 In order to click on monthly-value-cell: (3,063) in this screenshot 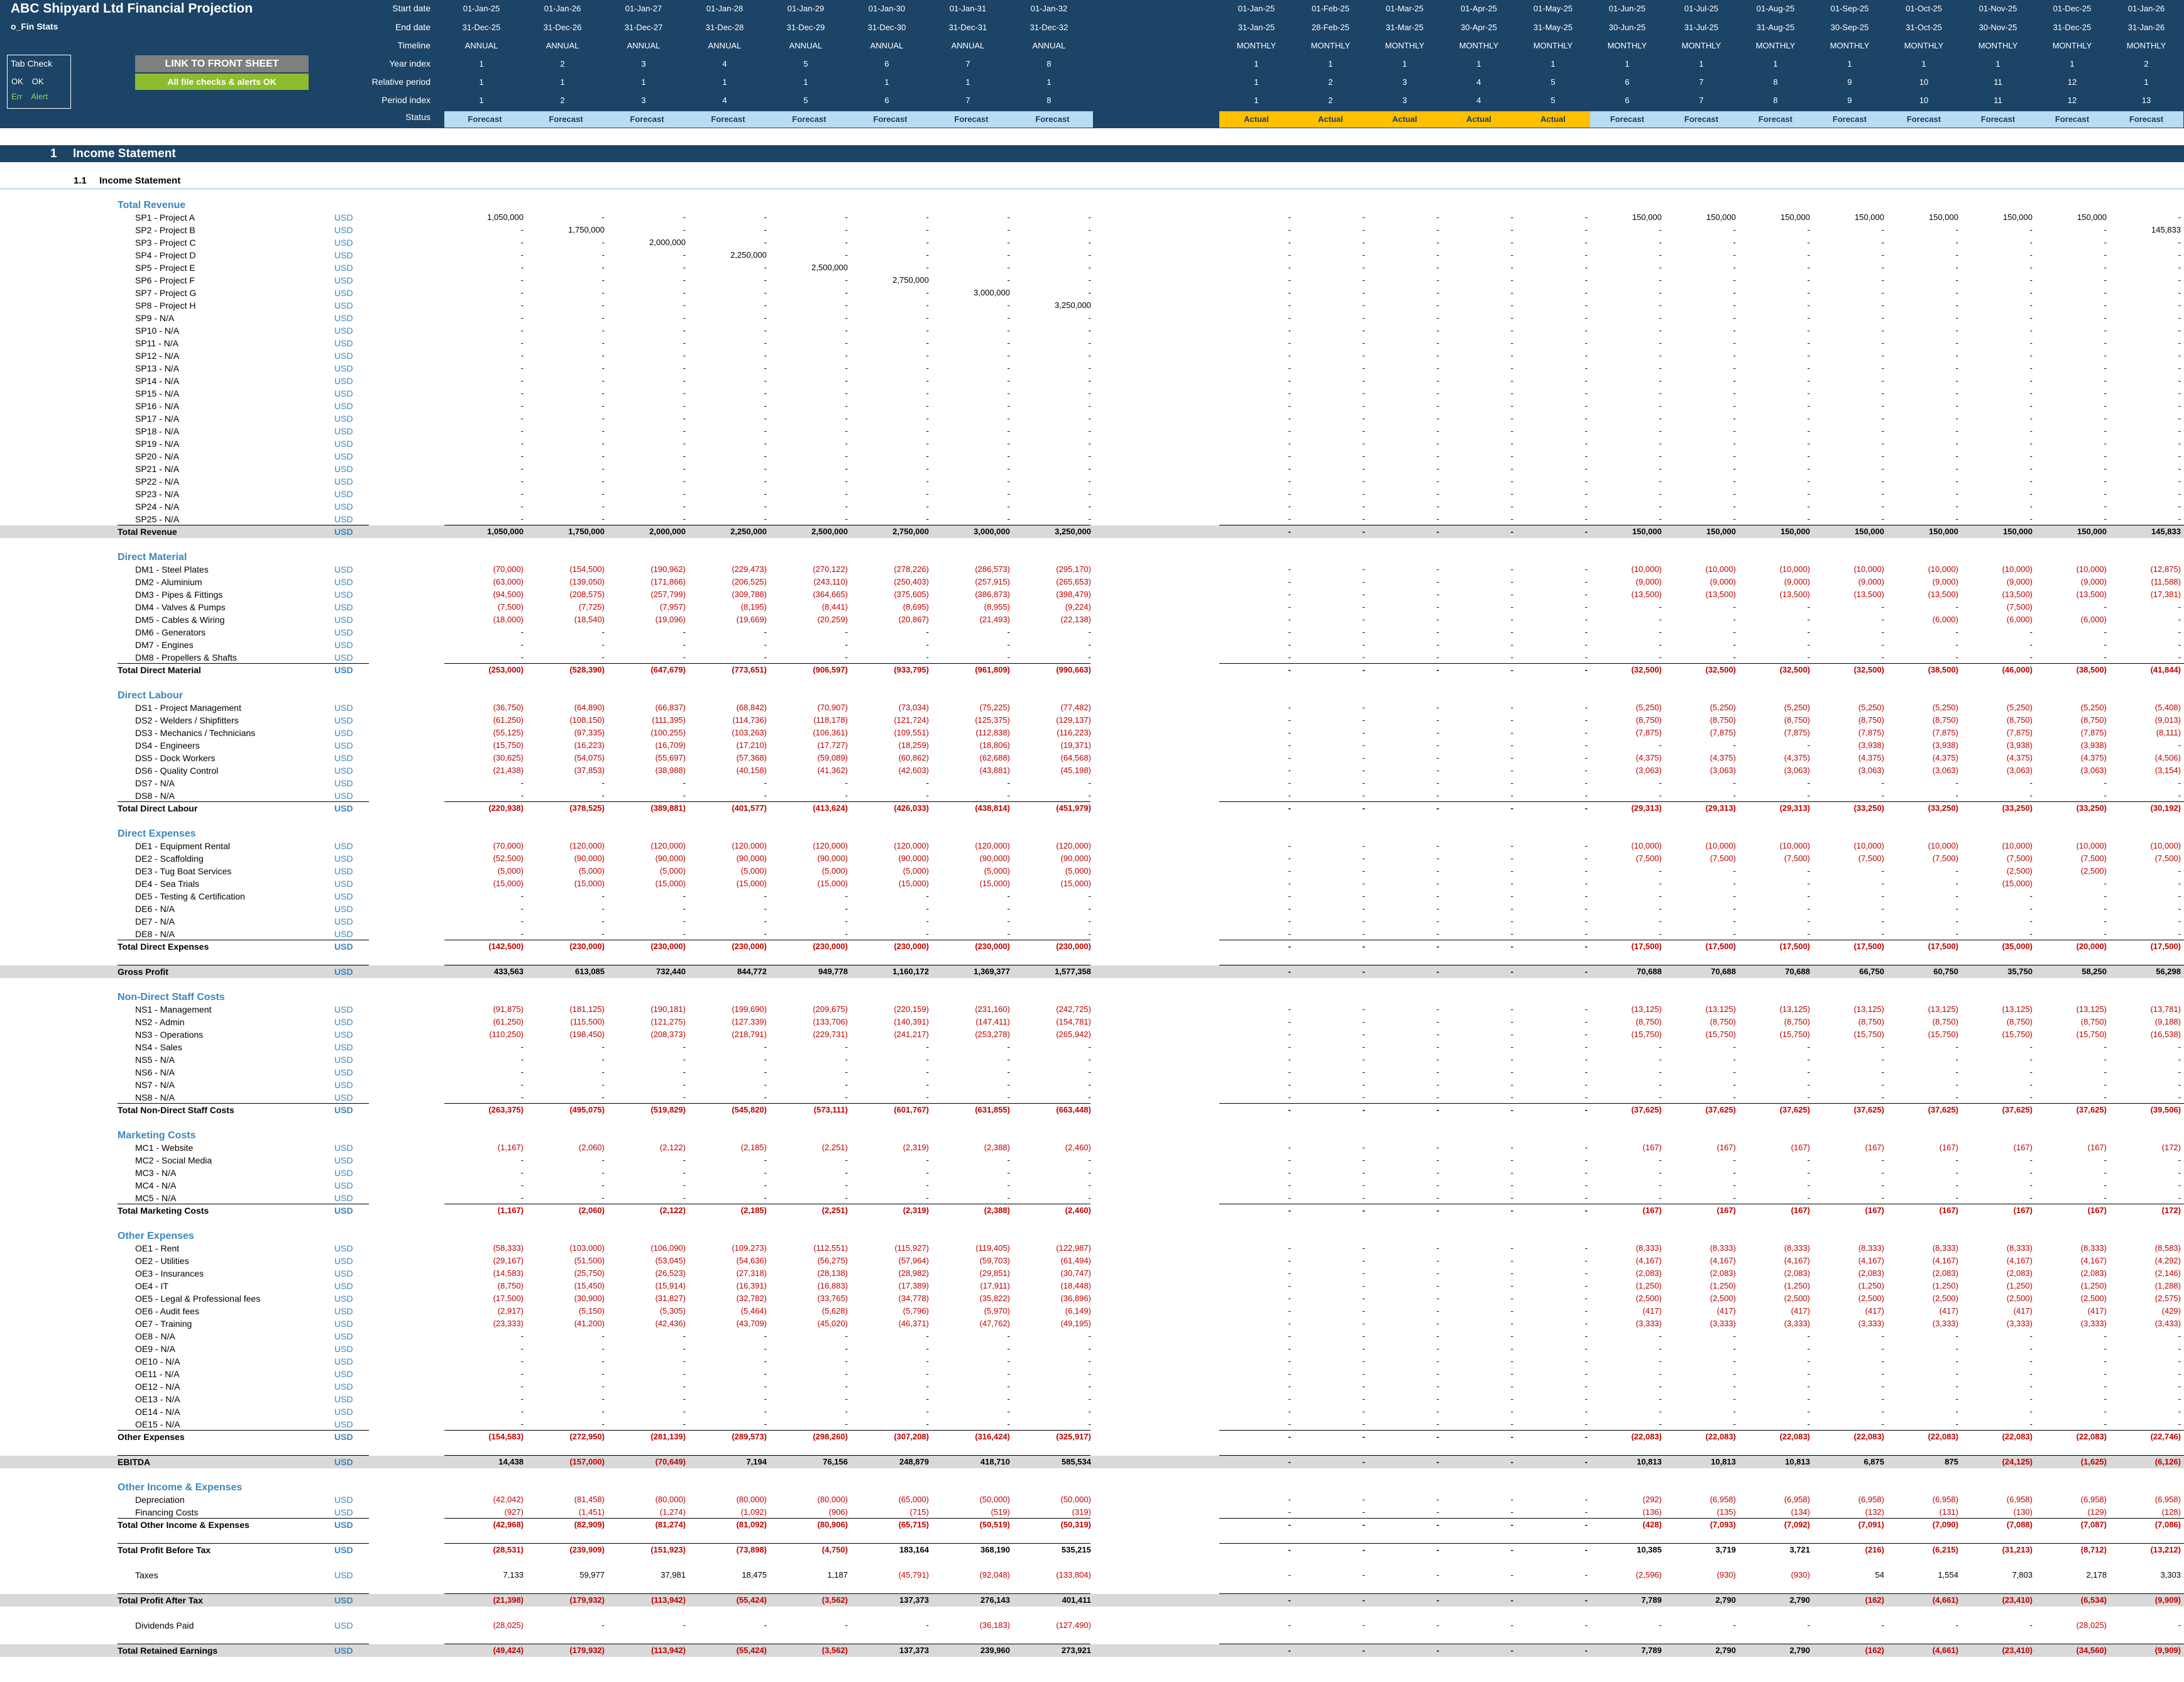, I will do `click(1945, 770)`.